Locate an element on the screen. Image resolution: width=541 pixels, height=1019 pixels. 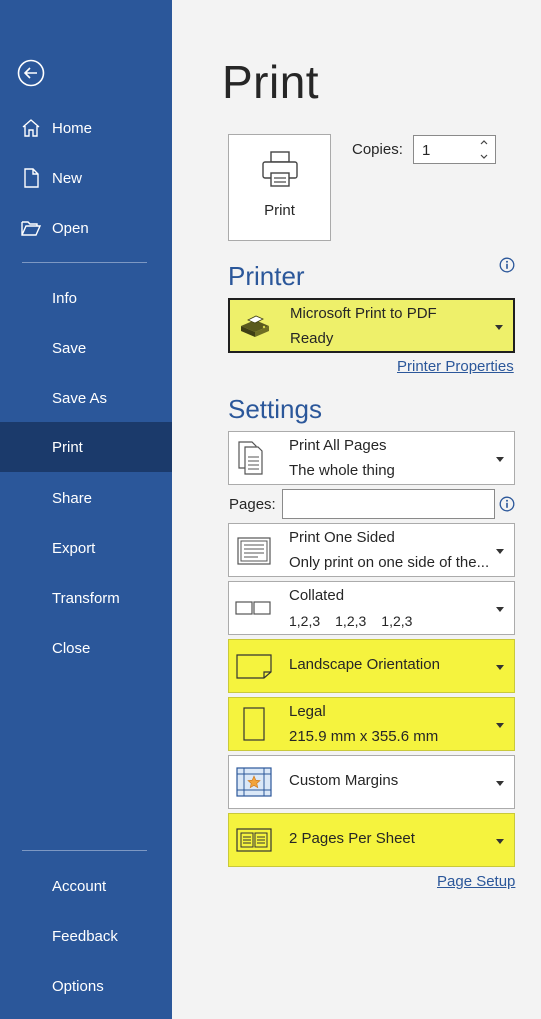
open-folder-icon is located at coordinates (31, 228).